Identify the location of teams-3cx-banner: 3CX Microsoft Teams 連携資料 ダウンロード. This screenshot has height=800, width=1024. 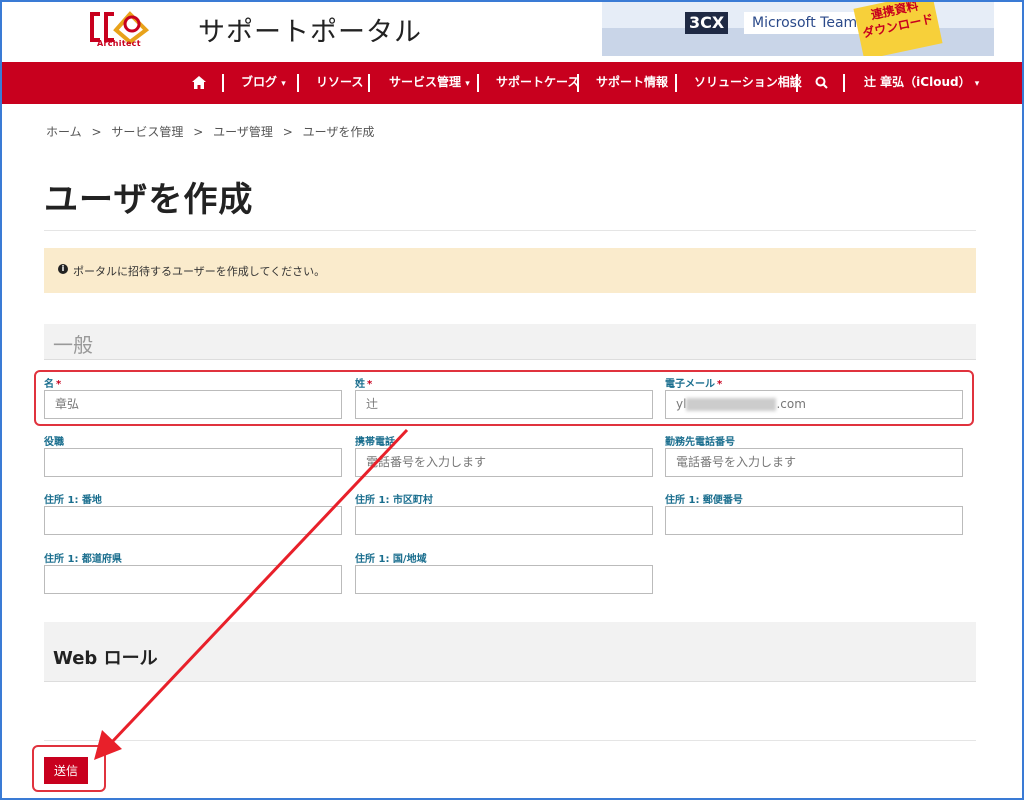
(798, 28).